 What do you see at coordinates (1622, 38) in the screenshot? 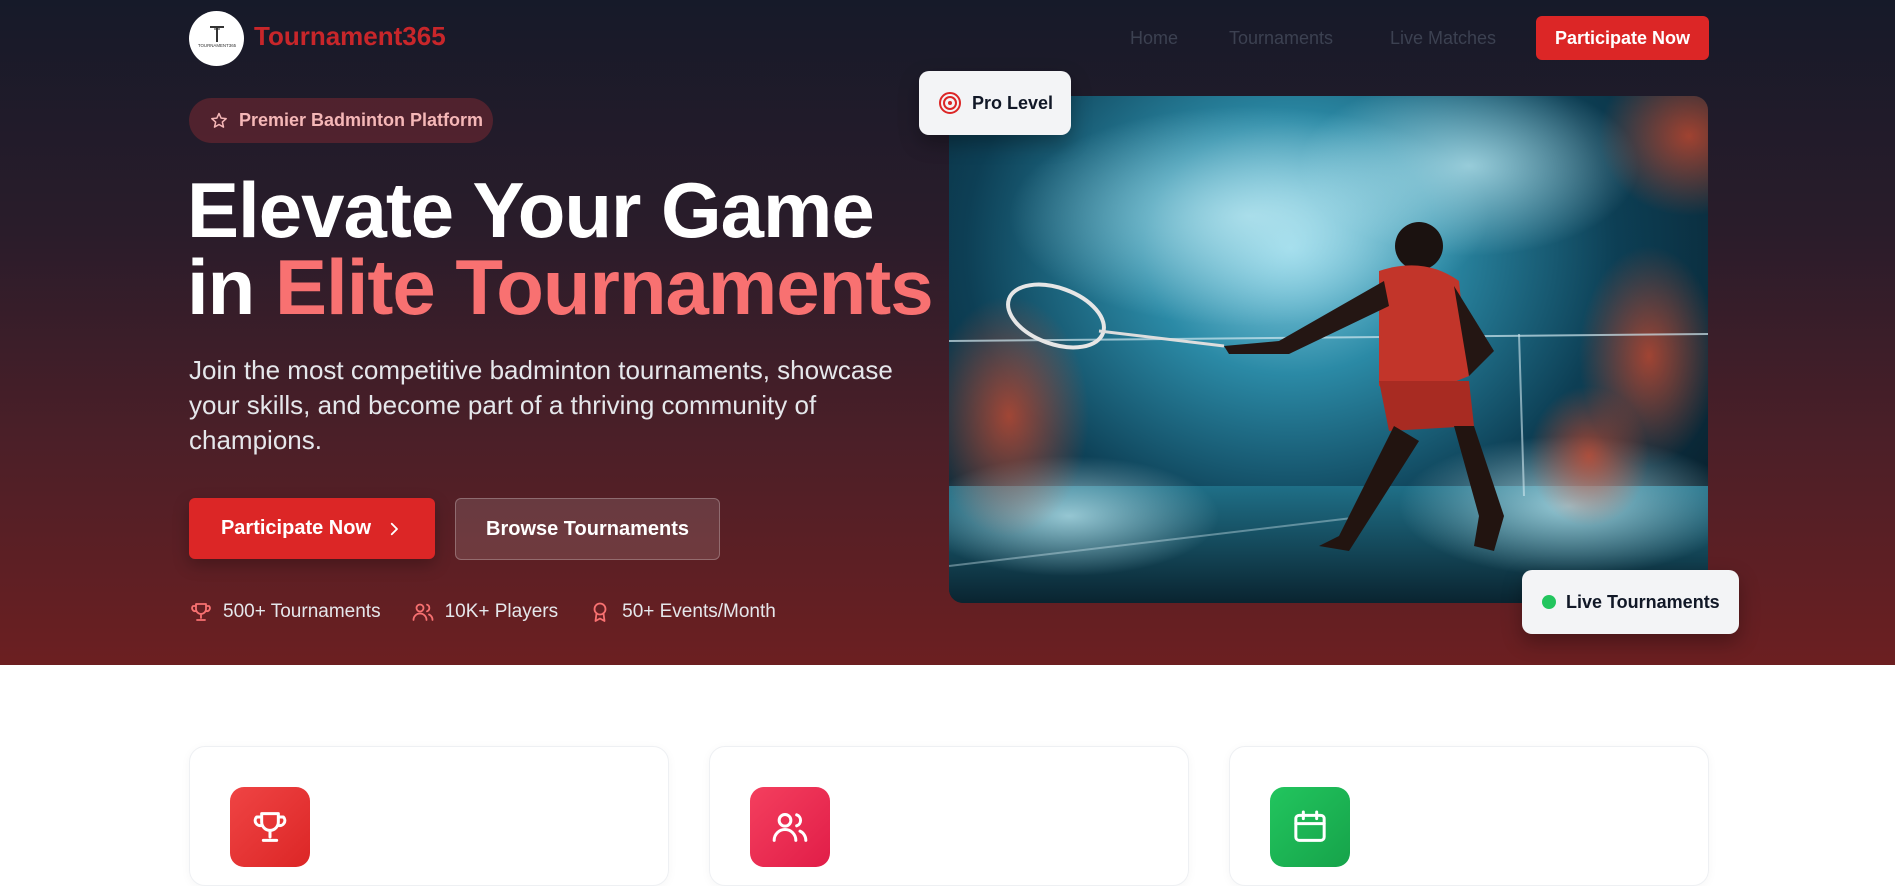
I see `nav-participate-button: Participate Now` at bounding box center [1622, 38].